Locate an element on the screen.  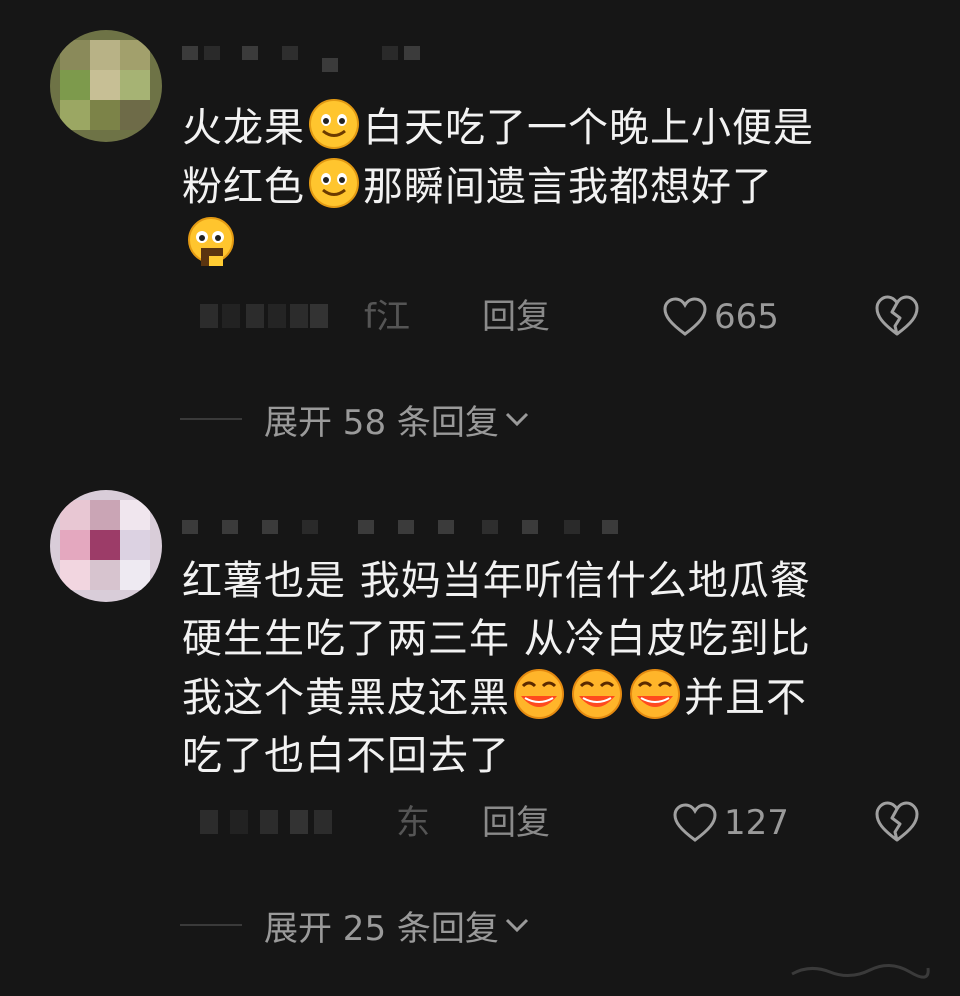
like-button: 127 is located at coordinates (730, 823).